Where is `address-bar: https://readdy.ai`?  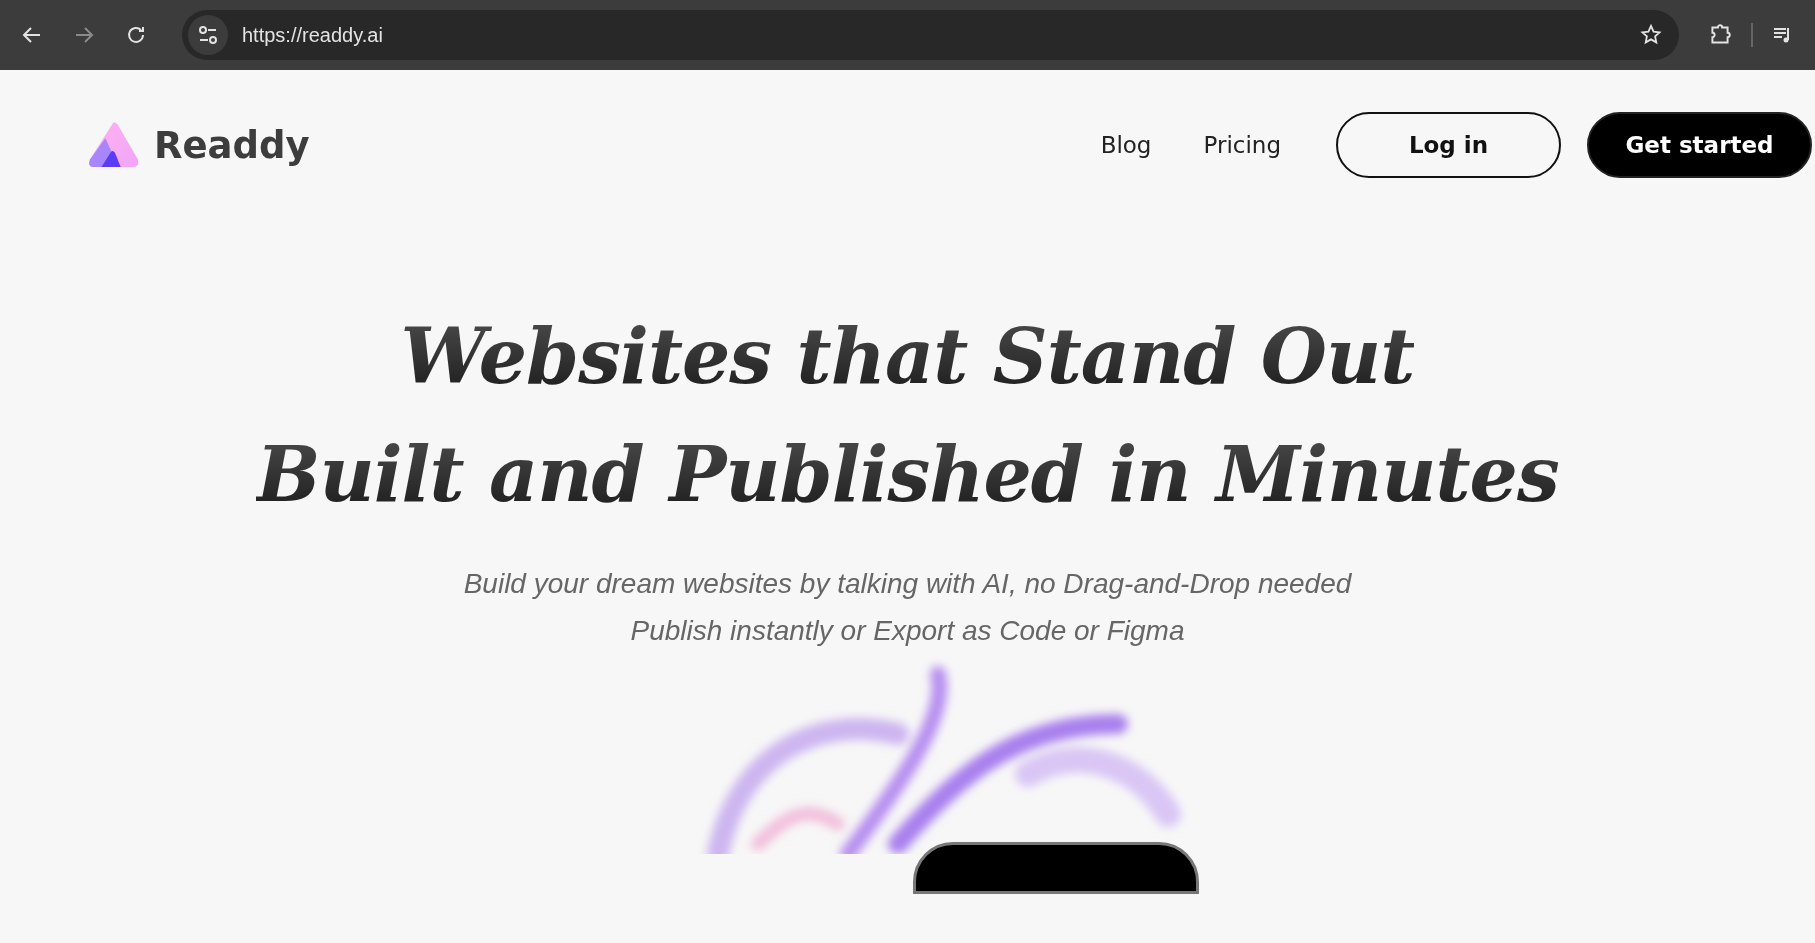 address-bar: https://readdy.ai is located at coordinates (930, 35).